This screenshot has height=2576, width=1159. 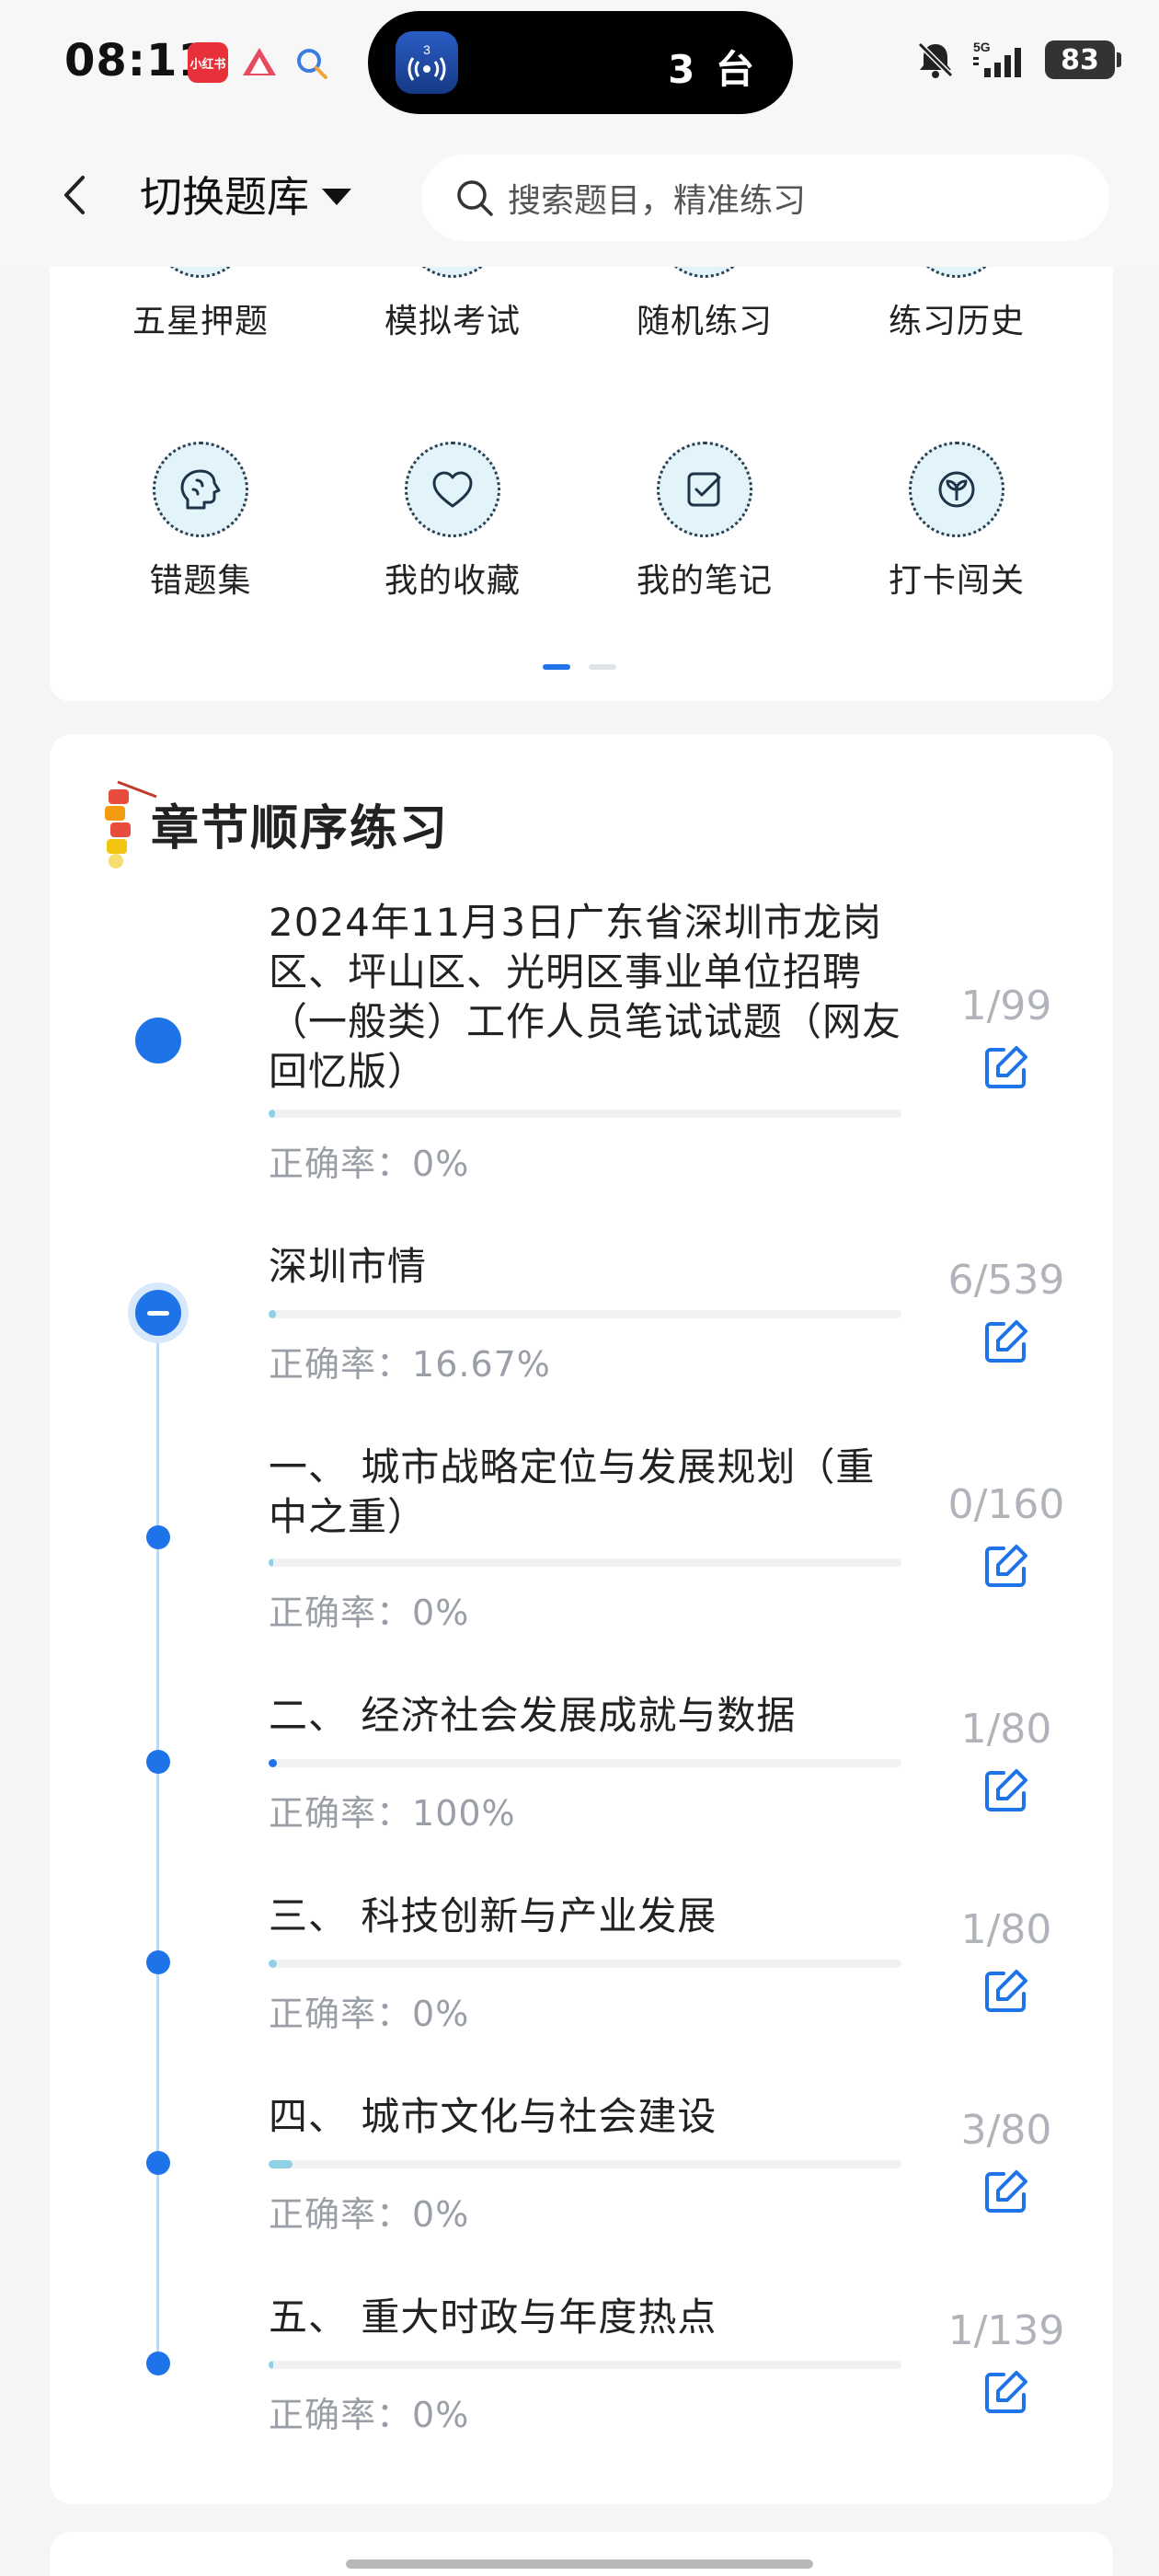 What do you see at coordinates (590, 2317) in the screenshot?
I see `chapter-row-title: 五、 重大时政与年度热点` at bounding box center [590, 2317].